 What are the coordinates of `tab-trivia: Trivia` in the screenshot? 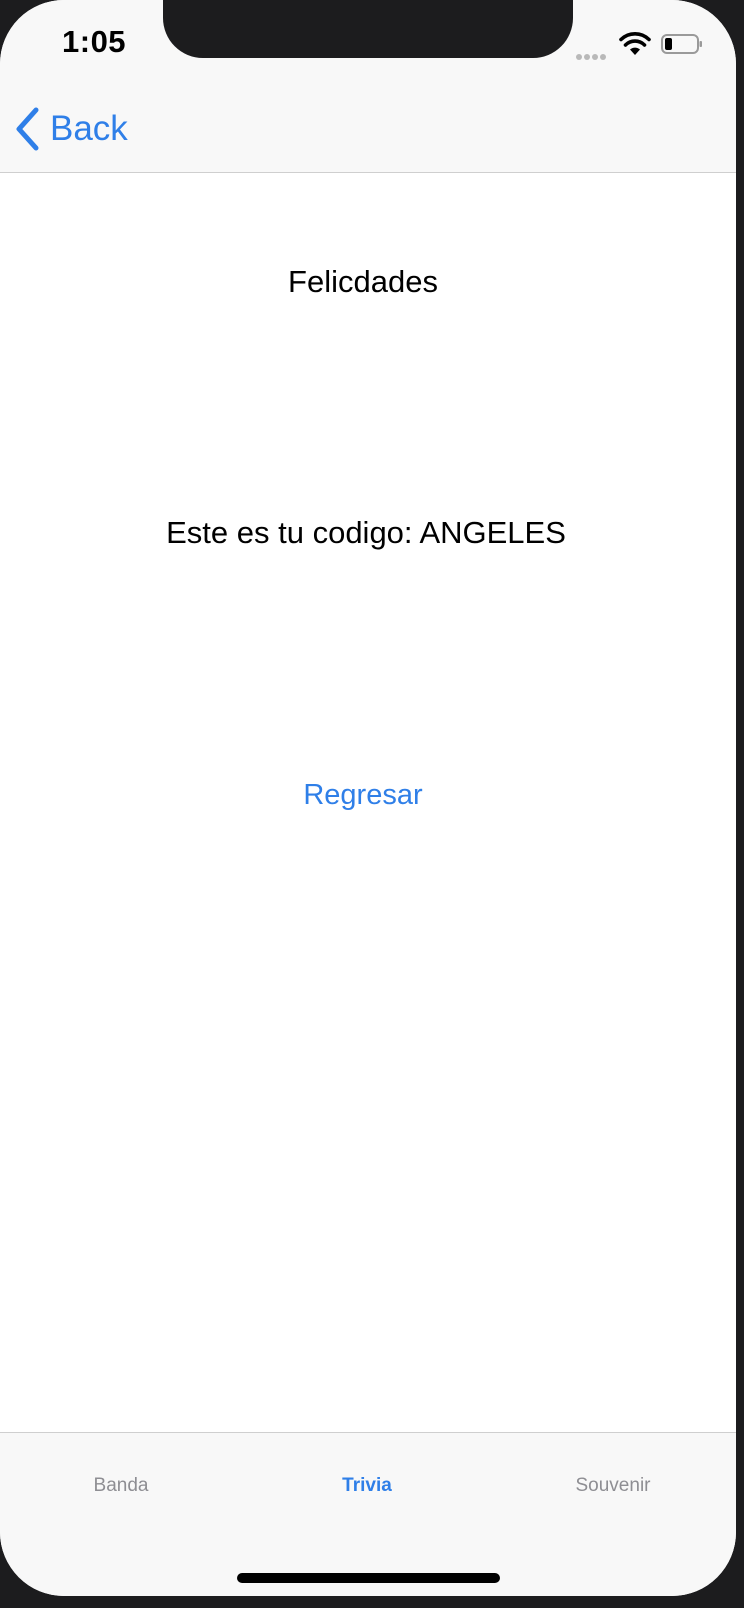 It's located at (367, 1486).